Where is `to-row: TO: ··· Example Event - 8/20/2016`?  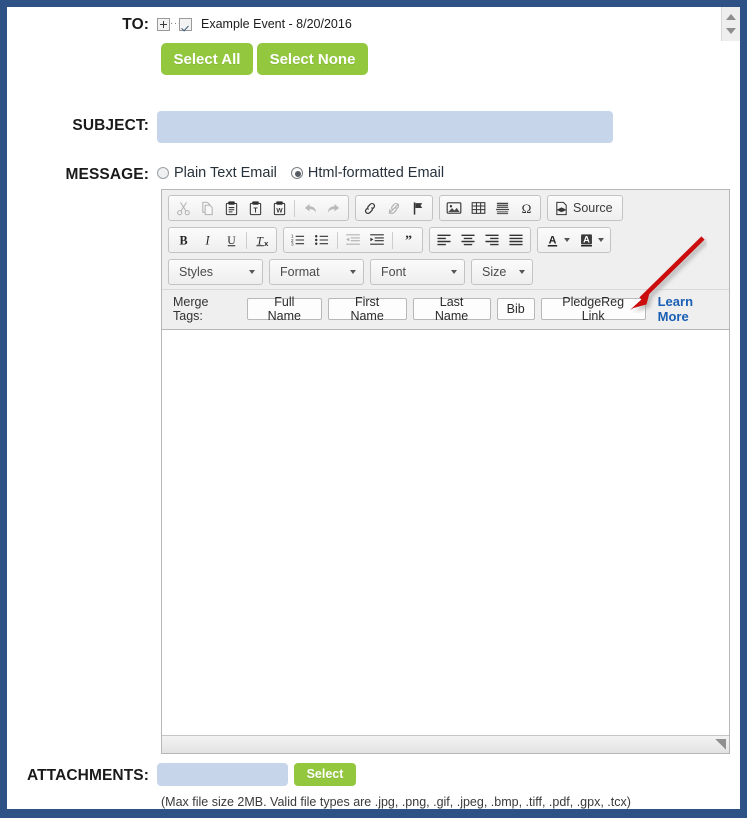 to-row: TO: ··· Example Event - 8/20/2016 is located at coordinates (373, 24).